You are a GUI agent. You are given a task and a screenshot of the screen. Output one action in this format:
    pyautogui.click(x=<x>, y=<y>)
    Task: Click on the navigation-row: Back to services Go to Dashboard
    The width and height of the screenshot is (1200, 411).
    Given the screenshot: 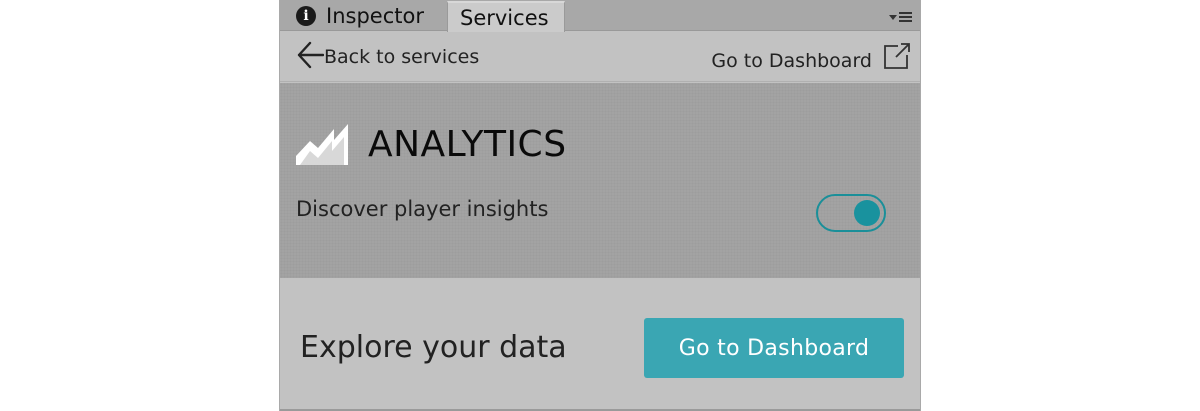 What is the action you would take?
    pyautogui.click(x=600, y=57)
    